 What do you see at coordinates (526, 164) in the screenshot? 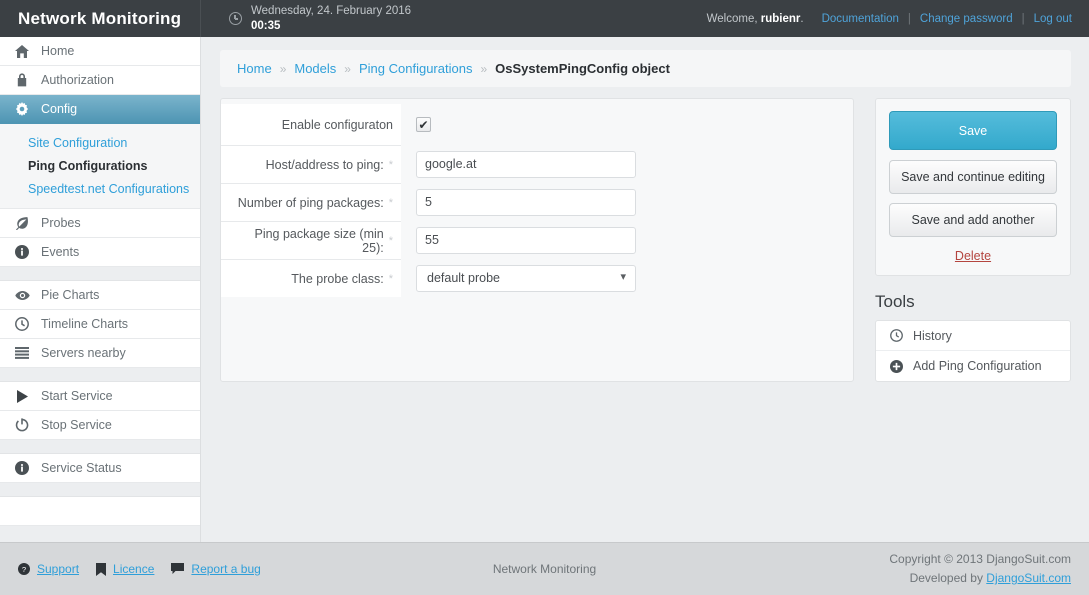
I see `host-address-input` at bounding box center [526, 164].